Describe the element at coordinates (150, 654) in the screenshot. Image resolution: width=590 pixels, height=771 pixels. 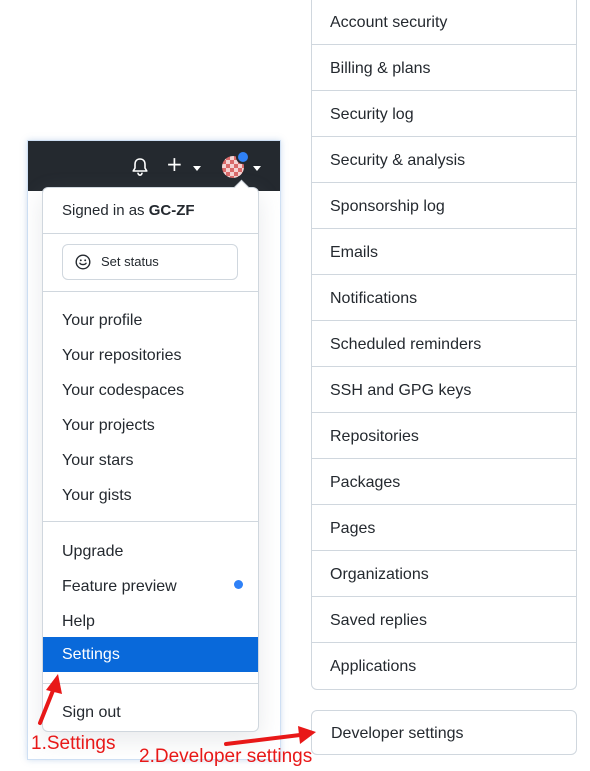
I see `menu-item-settings: Settings` at that location.